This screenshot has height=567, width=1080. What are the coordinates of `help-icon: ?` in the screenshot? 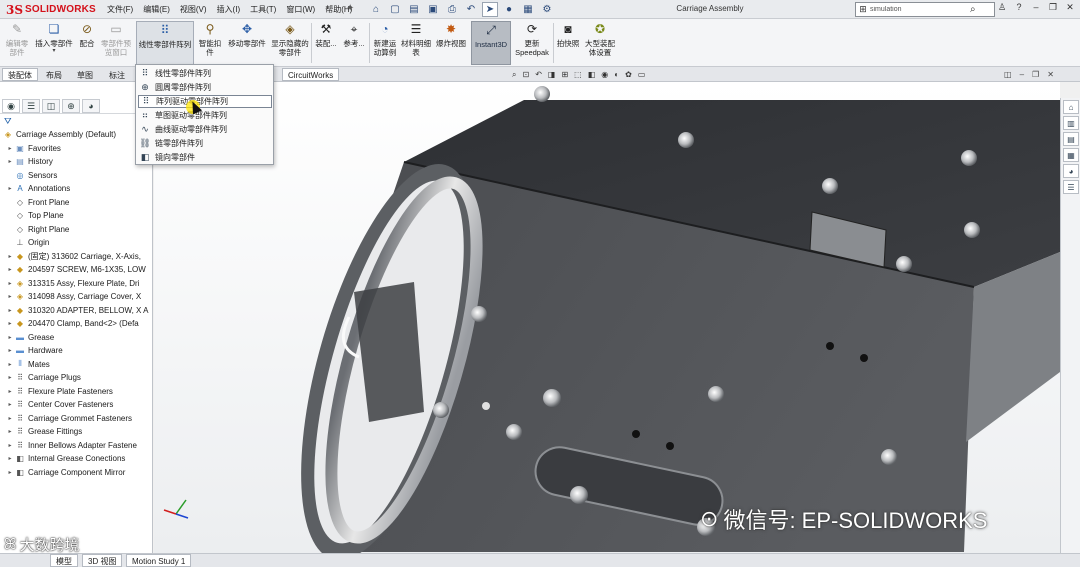 It's located at (1019, 7).